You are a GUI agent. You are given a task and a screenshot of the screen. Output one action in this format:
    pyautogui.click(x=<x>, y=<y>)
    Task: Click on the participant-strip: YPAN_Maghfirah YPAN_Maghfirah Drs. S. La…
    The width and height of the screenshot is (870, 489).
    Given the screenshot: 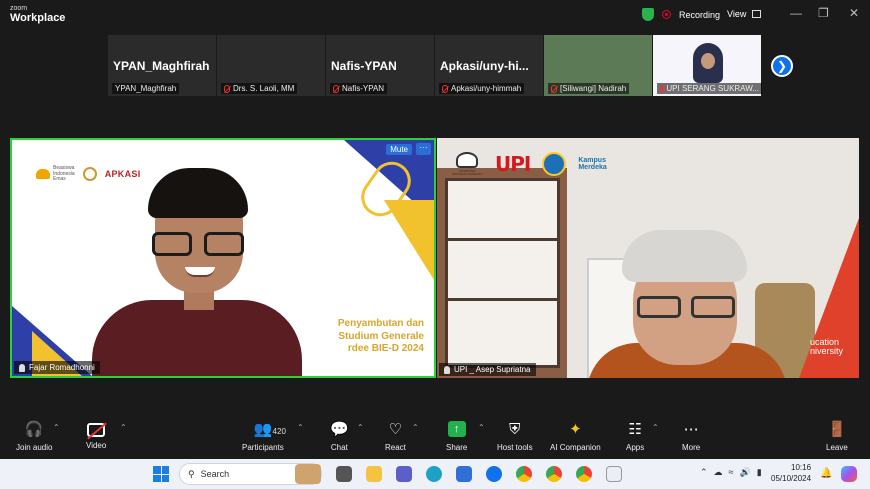 What is the action you would take?
    pyautogui.click(x=435, y=65)
    